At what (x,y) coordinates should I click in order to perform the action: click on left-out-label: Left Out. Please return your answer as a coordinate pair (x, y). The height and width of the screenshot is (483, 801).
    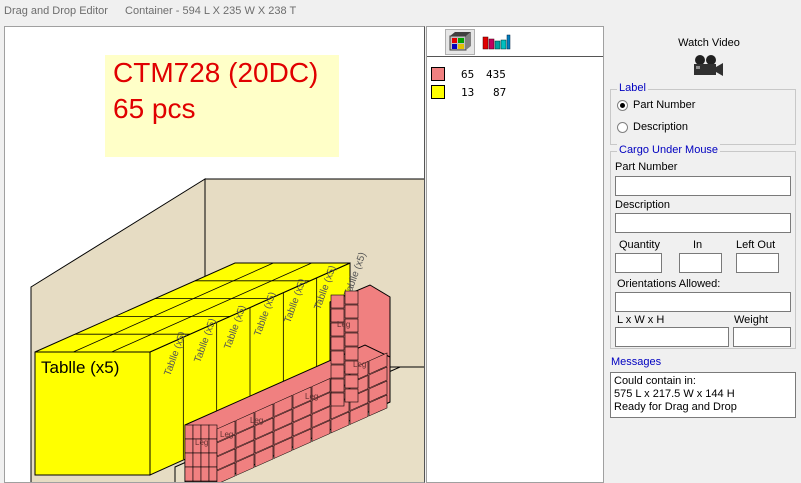
    Looking at the image, I should click on (756, 245).